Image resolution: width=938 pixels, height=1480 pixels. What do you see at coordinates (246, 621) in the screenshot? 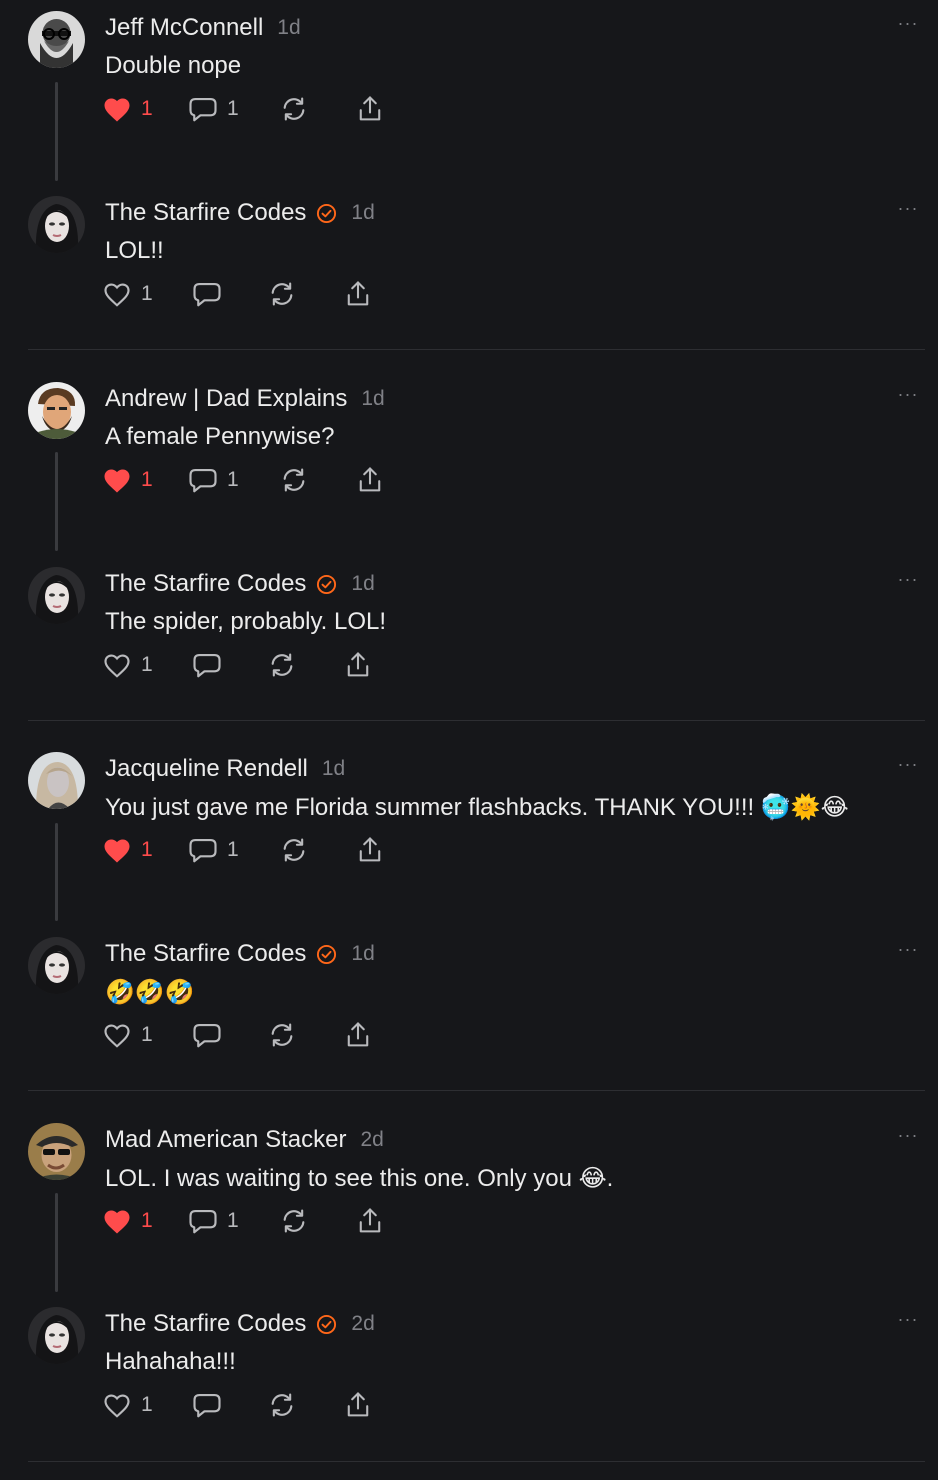
I see `comment-text: The spider, probably. LOL!` at bounding box center [246, 621].